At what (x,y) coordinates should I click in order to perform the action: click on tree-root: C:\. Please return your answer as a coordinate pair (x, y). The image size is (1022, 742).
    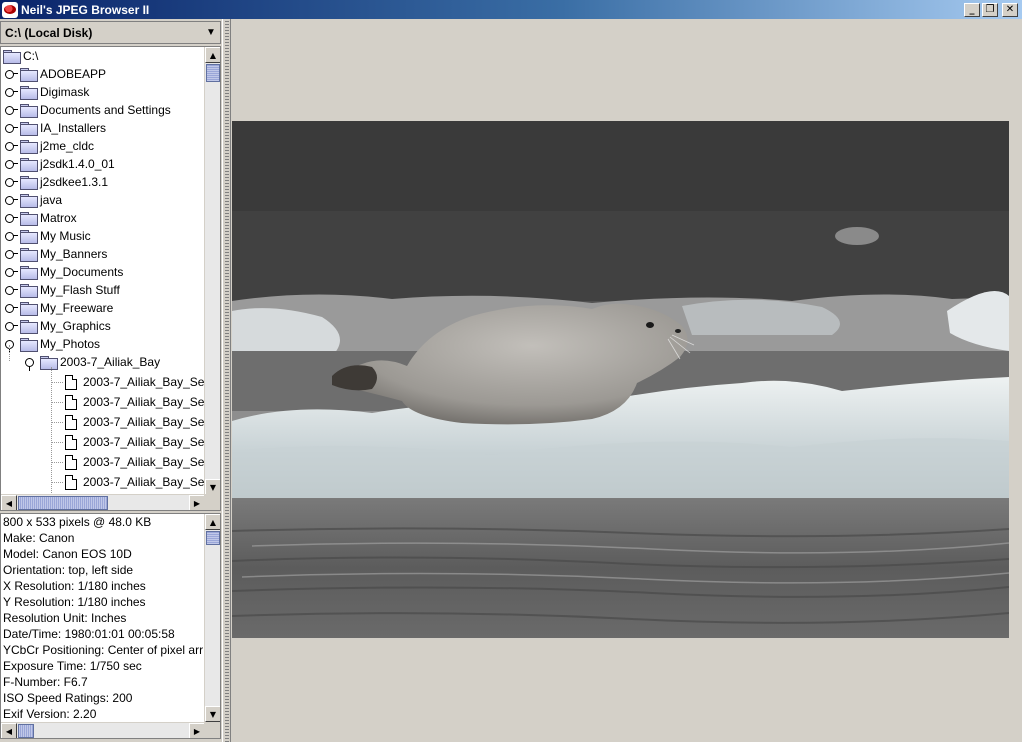
    Looking at the image, I should click on (20, 56).